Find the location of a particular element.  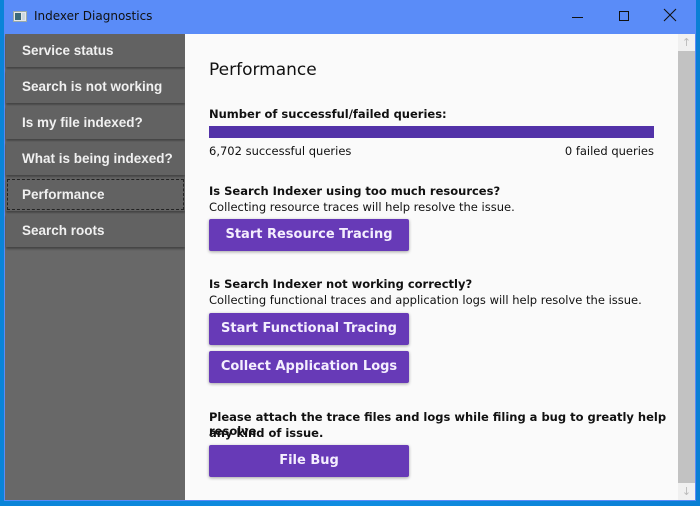

vertical-scrollbar: ↑ ↓ is located at coordinates (686, 267).